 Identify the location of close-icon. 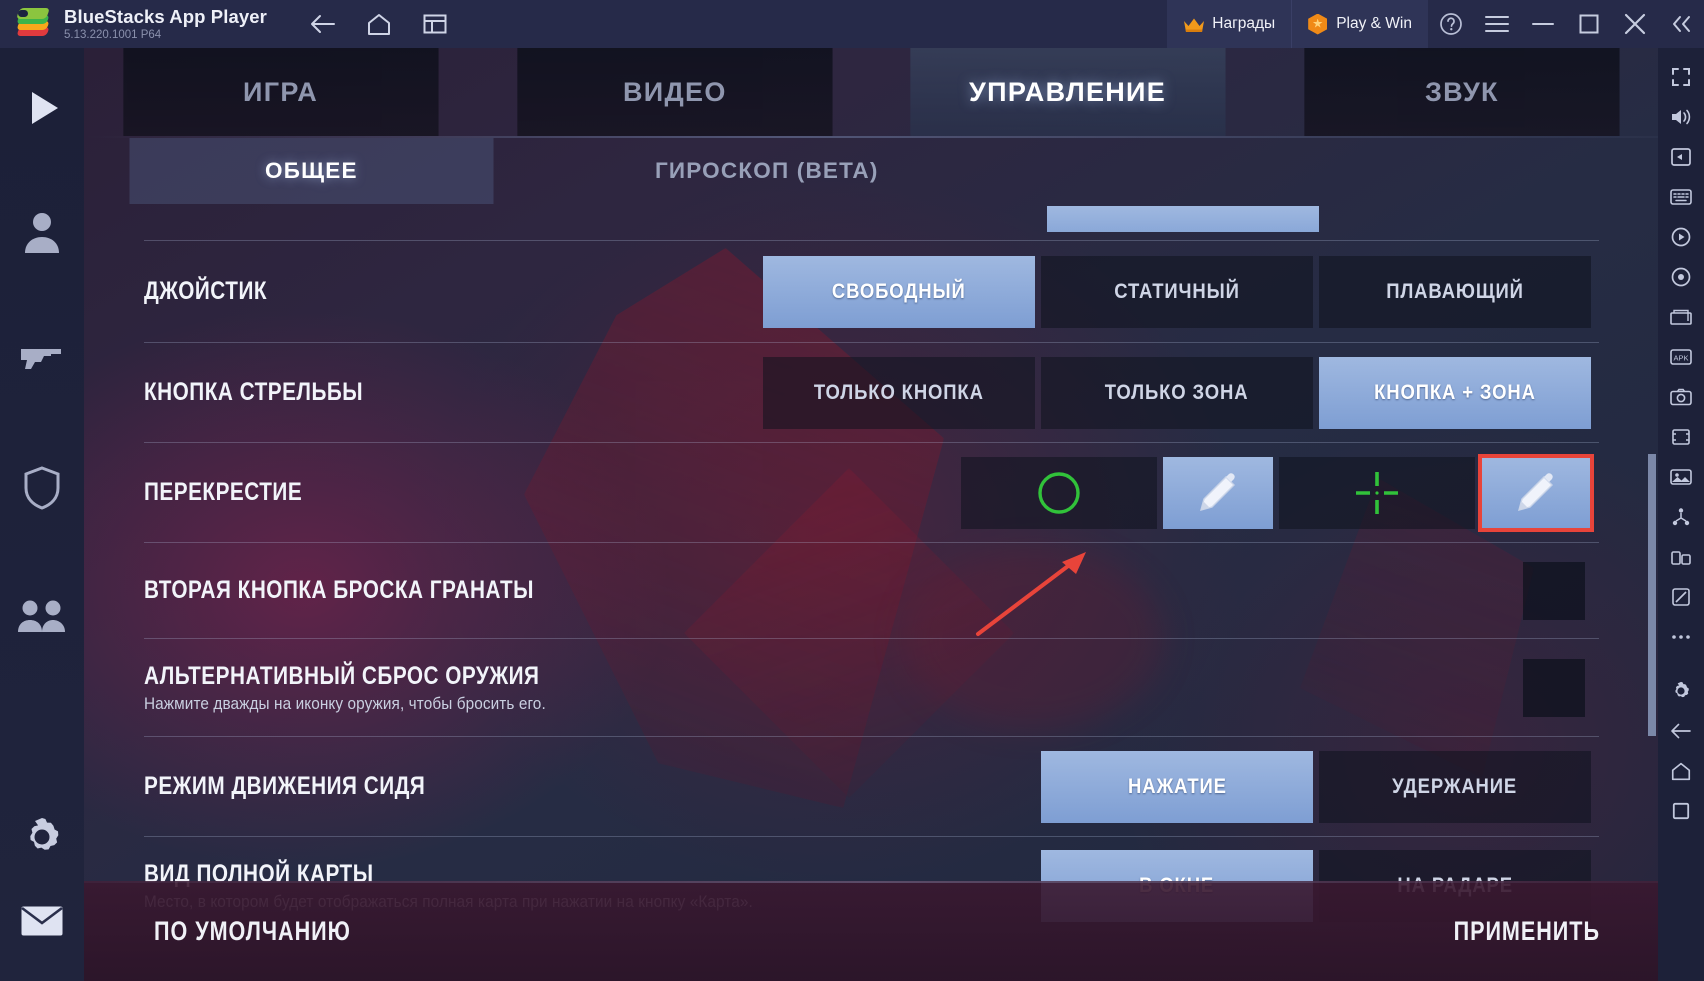
(1635, 24).